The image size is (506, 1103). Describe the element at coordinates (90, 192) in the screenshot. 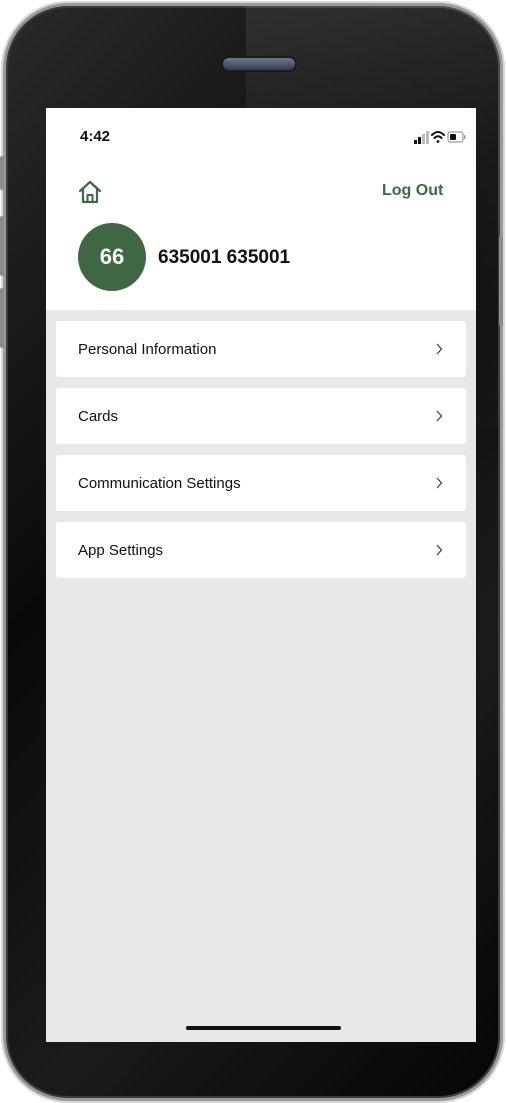

I see `home-icon` at that location.